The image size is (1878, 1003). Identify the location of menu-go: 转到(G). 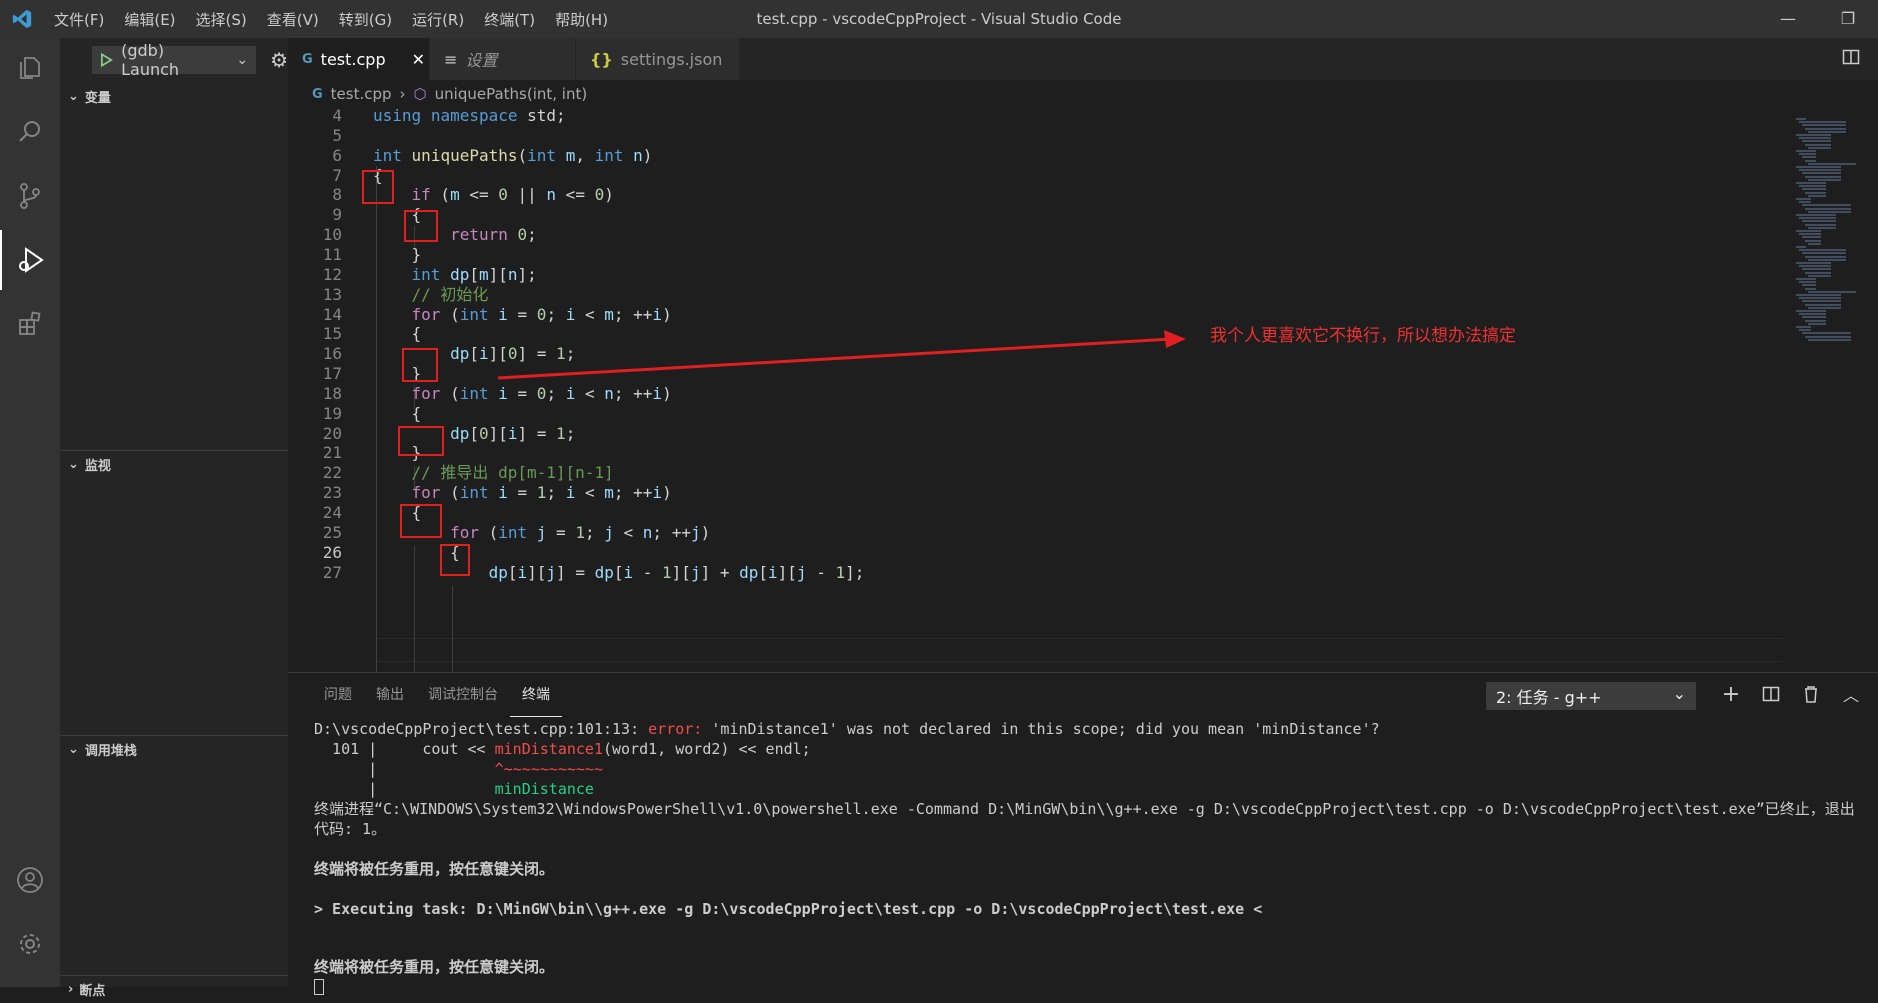
(365, 19).